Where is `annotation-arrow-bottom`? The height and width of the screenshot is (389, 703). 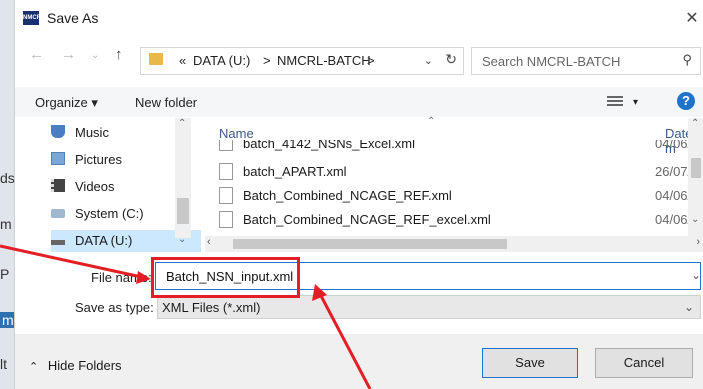 annotation-arrow-bottom is located at coordinates (344, 340).